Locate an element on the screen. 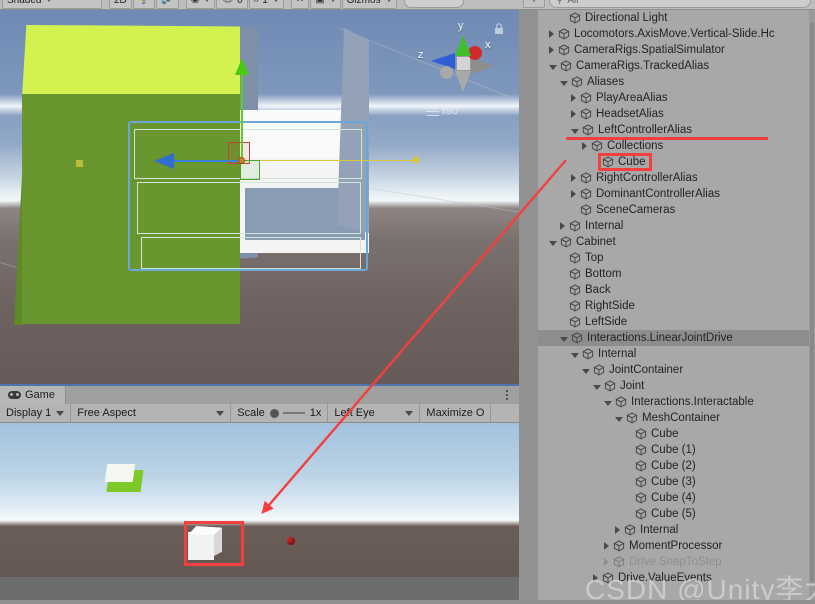 The image size is (815, 604). scene-camera-button: ▣ is located at coordinates (325, 4).